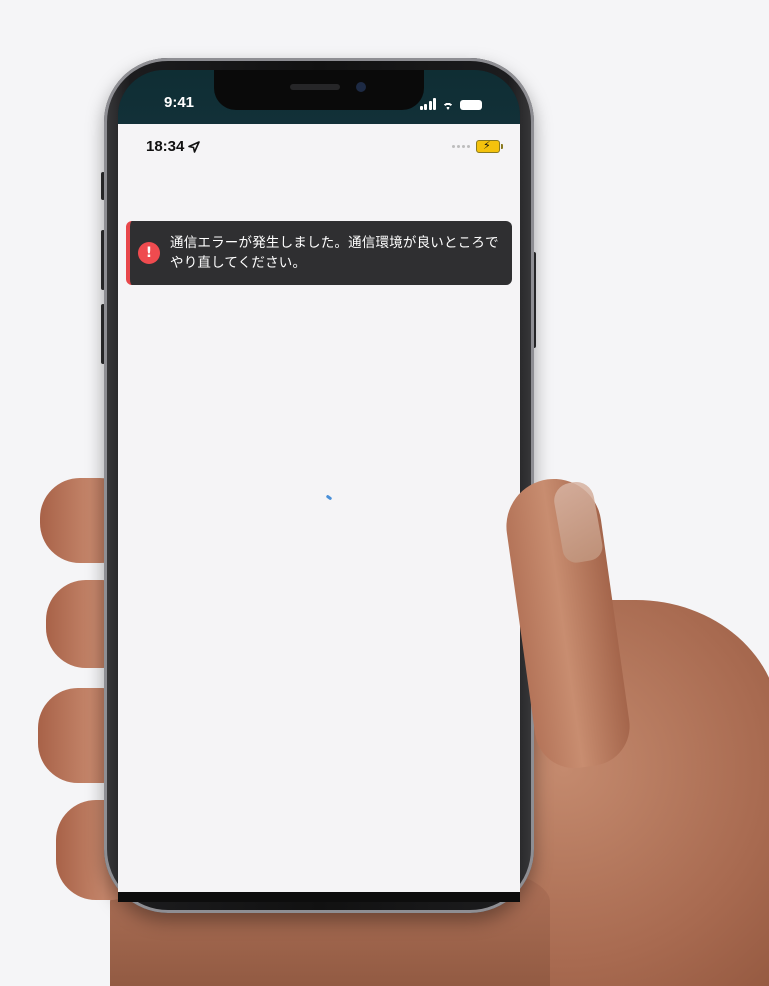 The image size is (769, 986). What do you see at coordinates (165, 146) in the screenshot?
I see `app-status-time: 18:34` at bounding box center [165, 146].